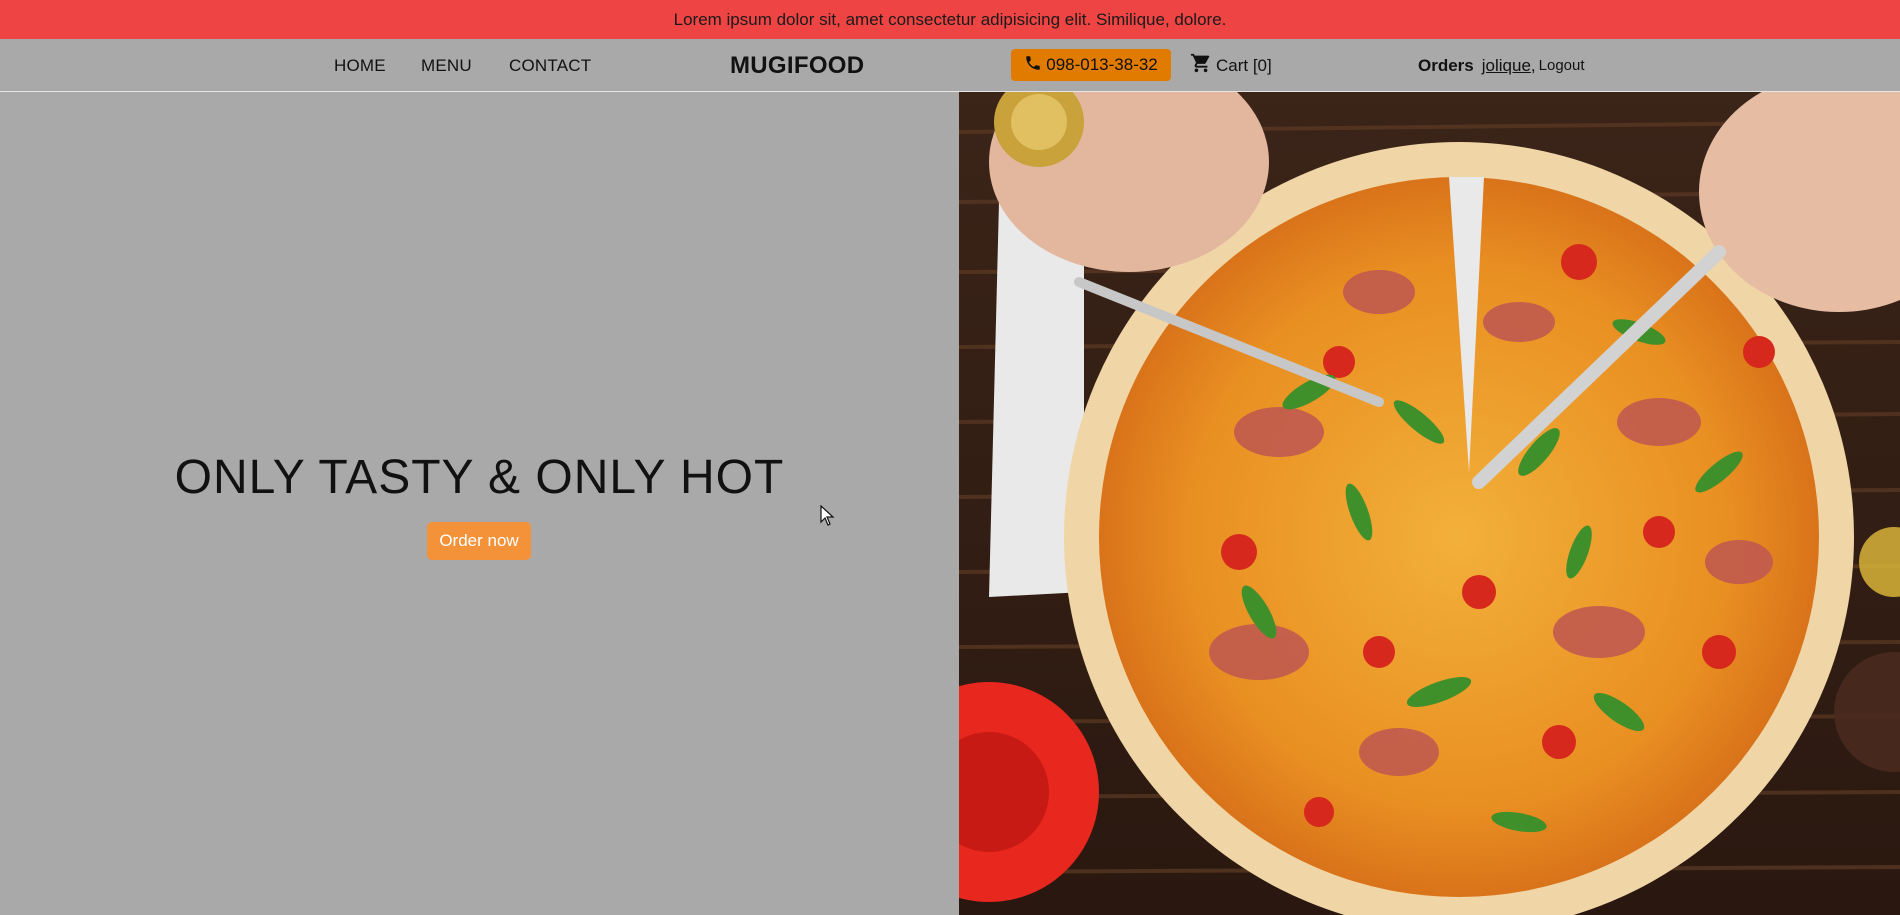  I want to click on nav-contact-link: CONTACT, so click(550, 65).